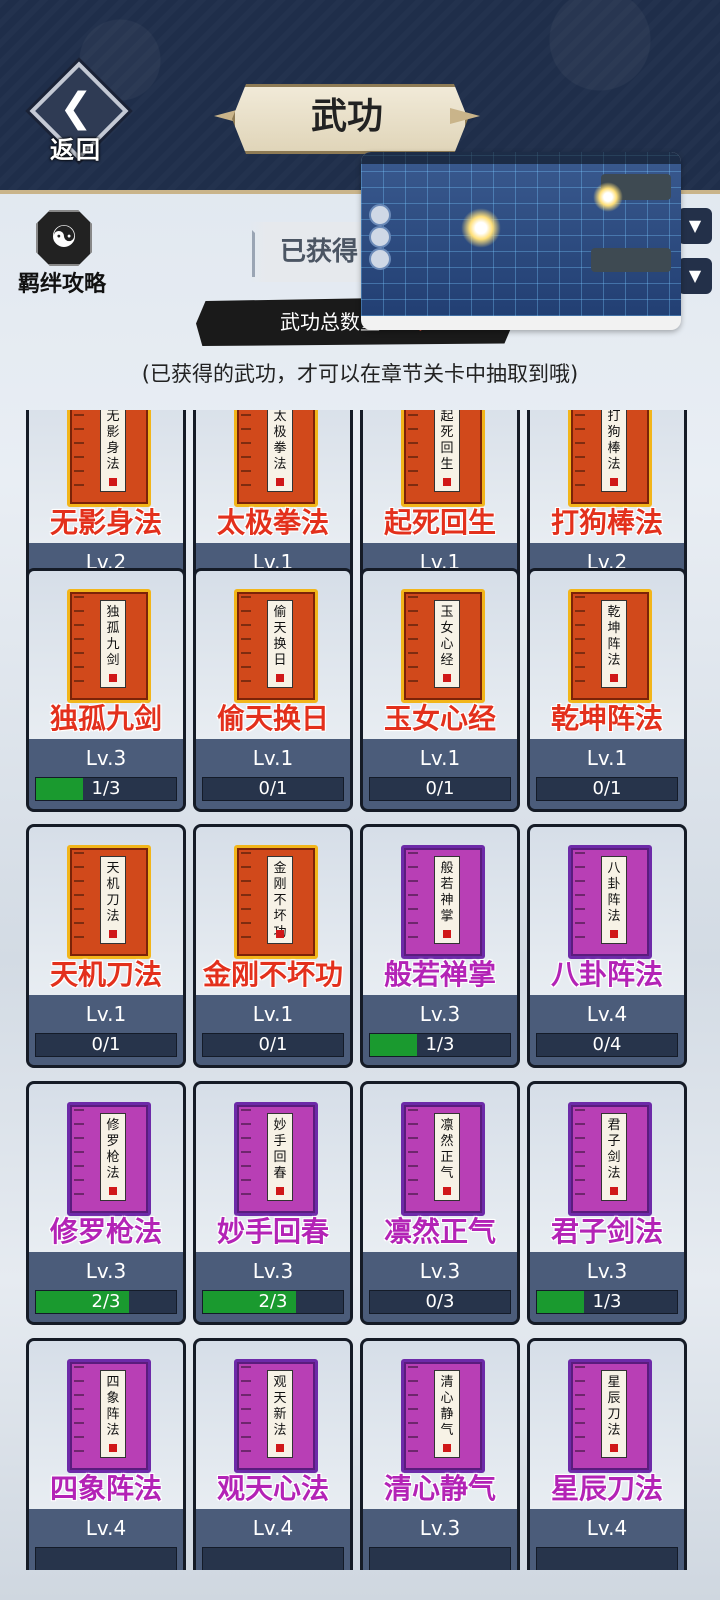 This screenshot has height=1600, width=720. I want to click on martial-art-card: 妙手回春 妙手回春 Lv.3 2/3, so click(273, 1203).